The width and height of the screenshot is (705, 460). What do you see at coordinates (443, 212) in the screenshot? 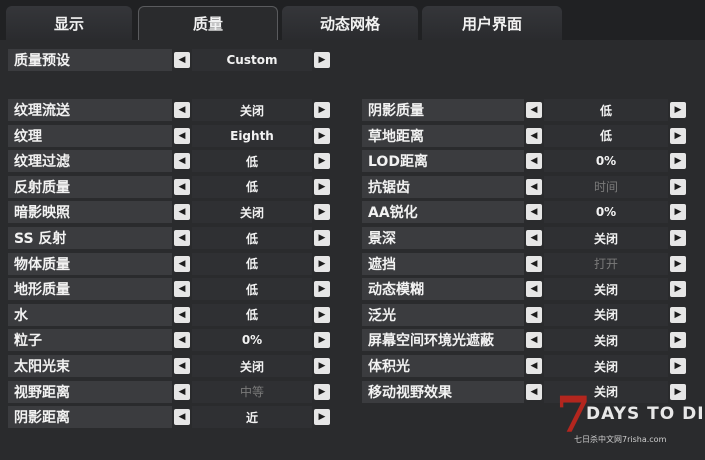
I see `setting-label: AA锐化` at bounding box center [443, 212].